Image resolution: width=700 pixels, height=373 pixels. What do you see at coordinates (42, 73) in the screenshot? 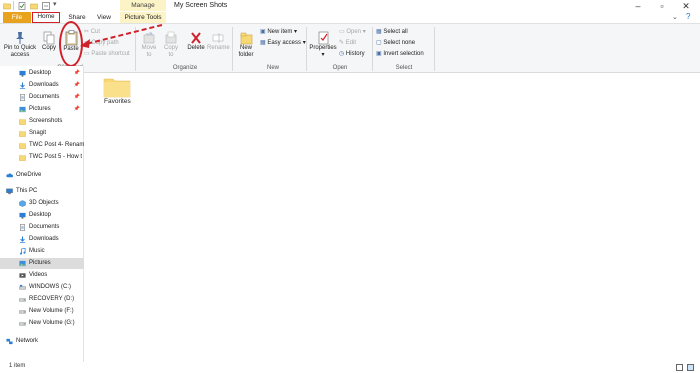
I see `sidebar-item-desktop: Desktop 📌` at bounding box center [42, 73].